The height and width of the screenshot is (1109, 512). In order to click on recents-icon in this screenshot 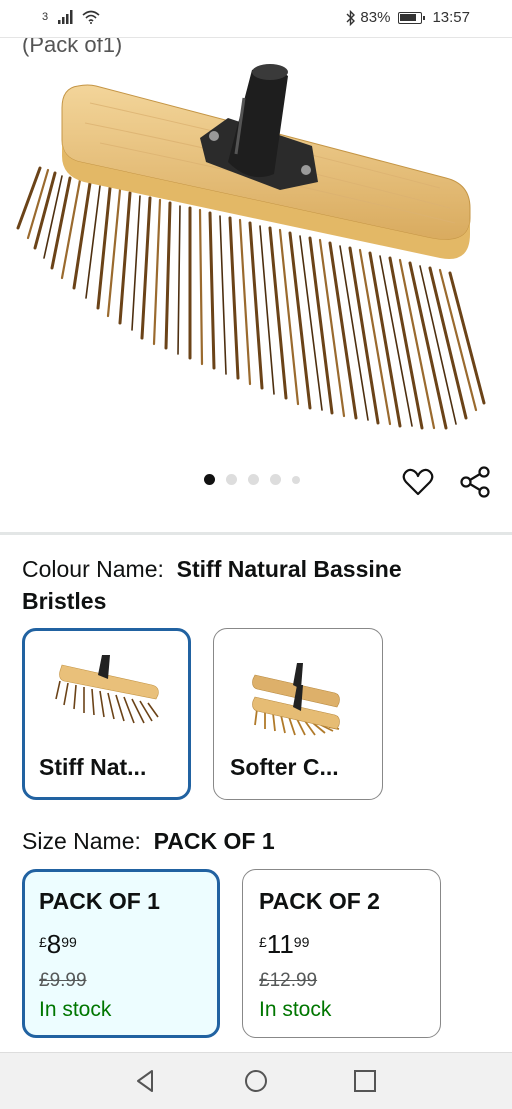, I will do `click(365, 1081)`.